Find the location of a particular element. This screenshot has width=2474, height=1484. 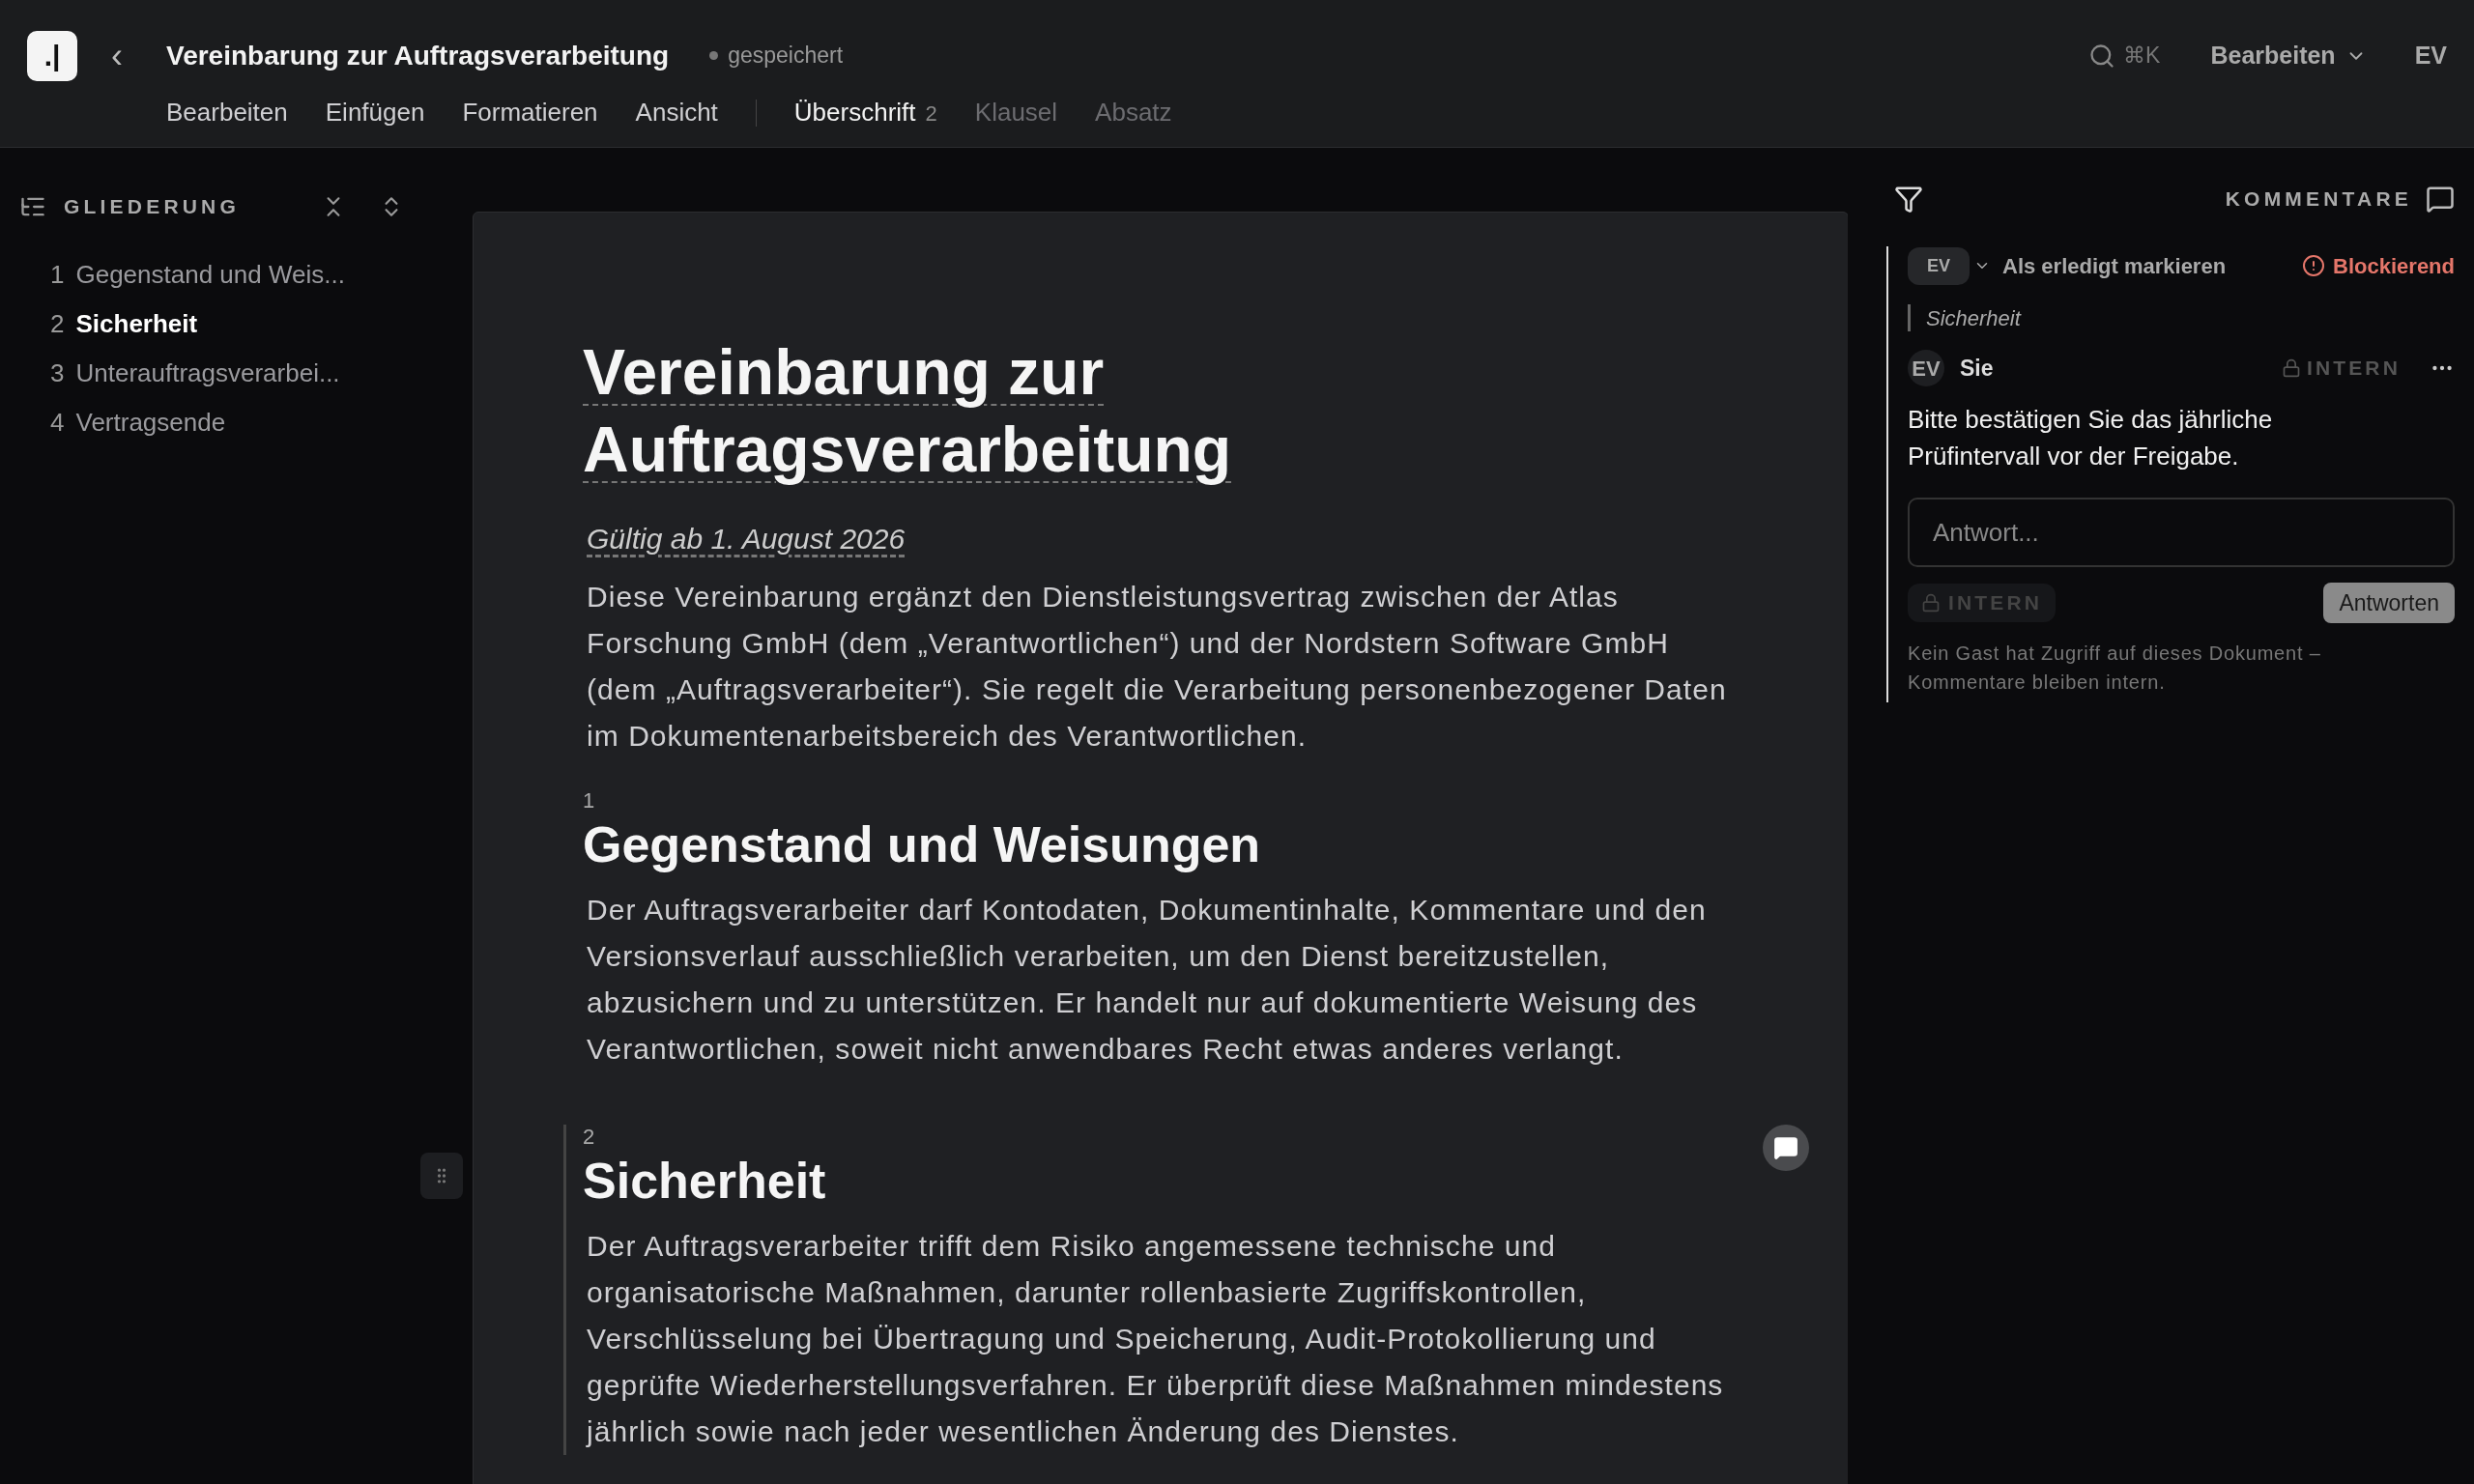

section-number: 1 is located at coordinates (590, 800).